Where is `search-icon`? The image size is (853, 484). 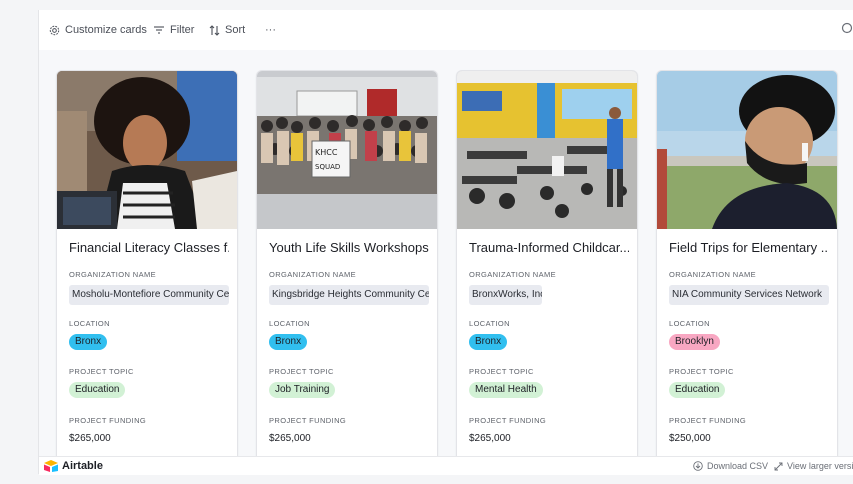 search-icon is located at coordinates (847, 28).